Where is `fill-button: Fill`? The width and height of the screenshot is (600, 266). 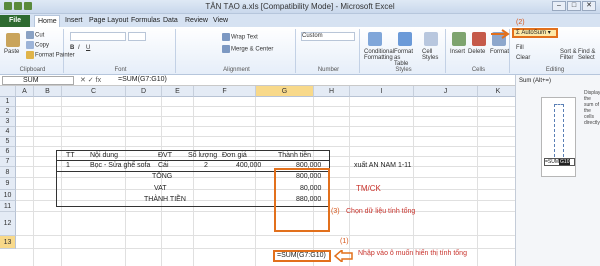 fill-button: Fill is located at coordinates (520, 48).